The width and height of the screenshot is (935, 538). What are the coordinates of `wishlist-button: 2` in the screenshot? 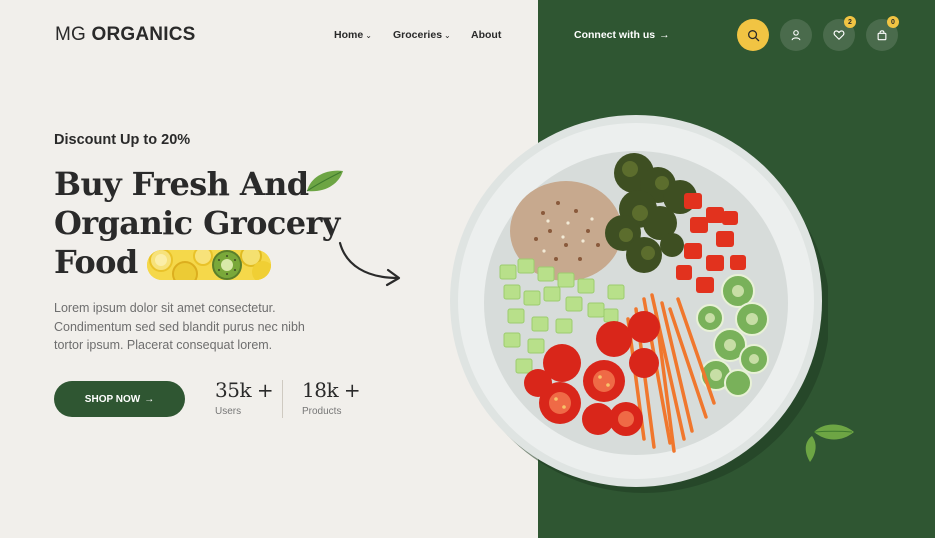 It's located at (839, 33).